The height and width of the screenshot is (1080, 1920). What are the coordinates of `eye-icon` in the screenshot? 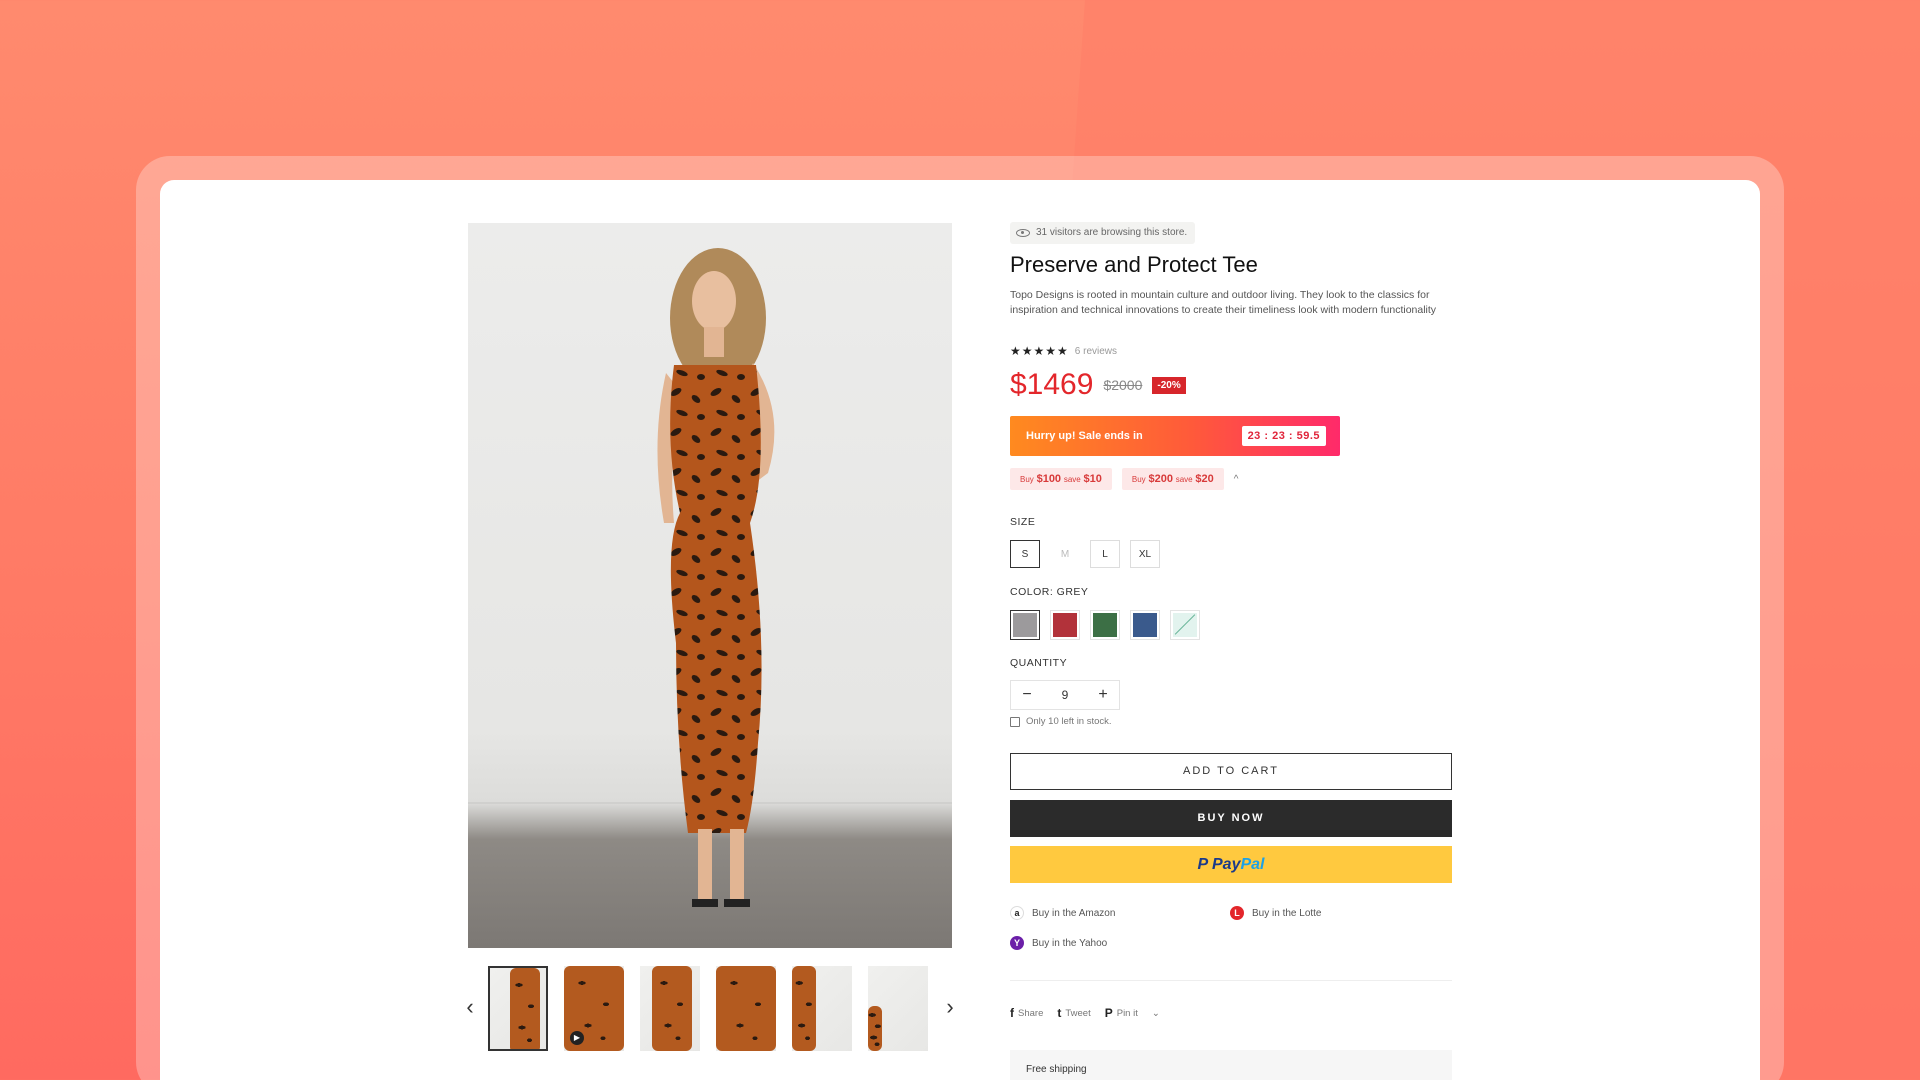 It's located at (1023, 233).